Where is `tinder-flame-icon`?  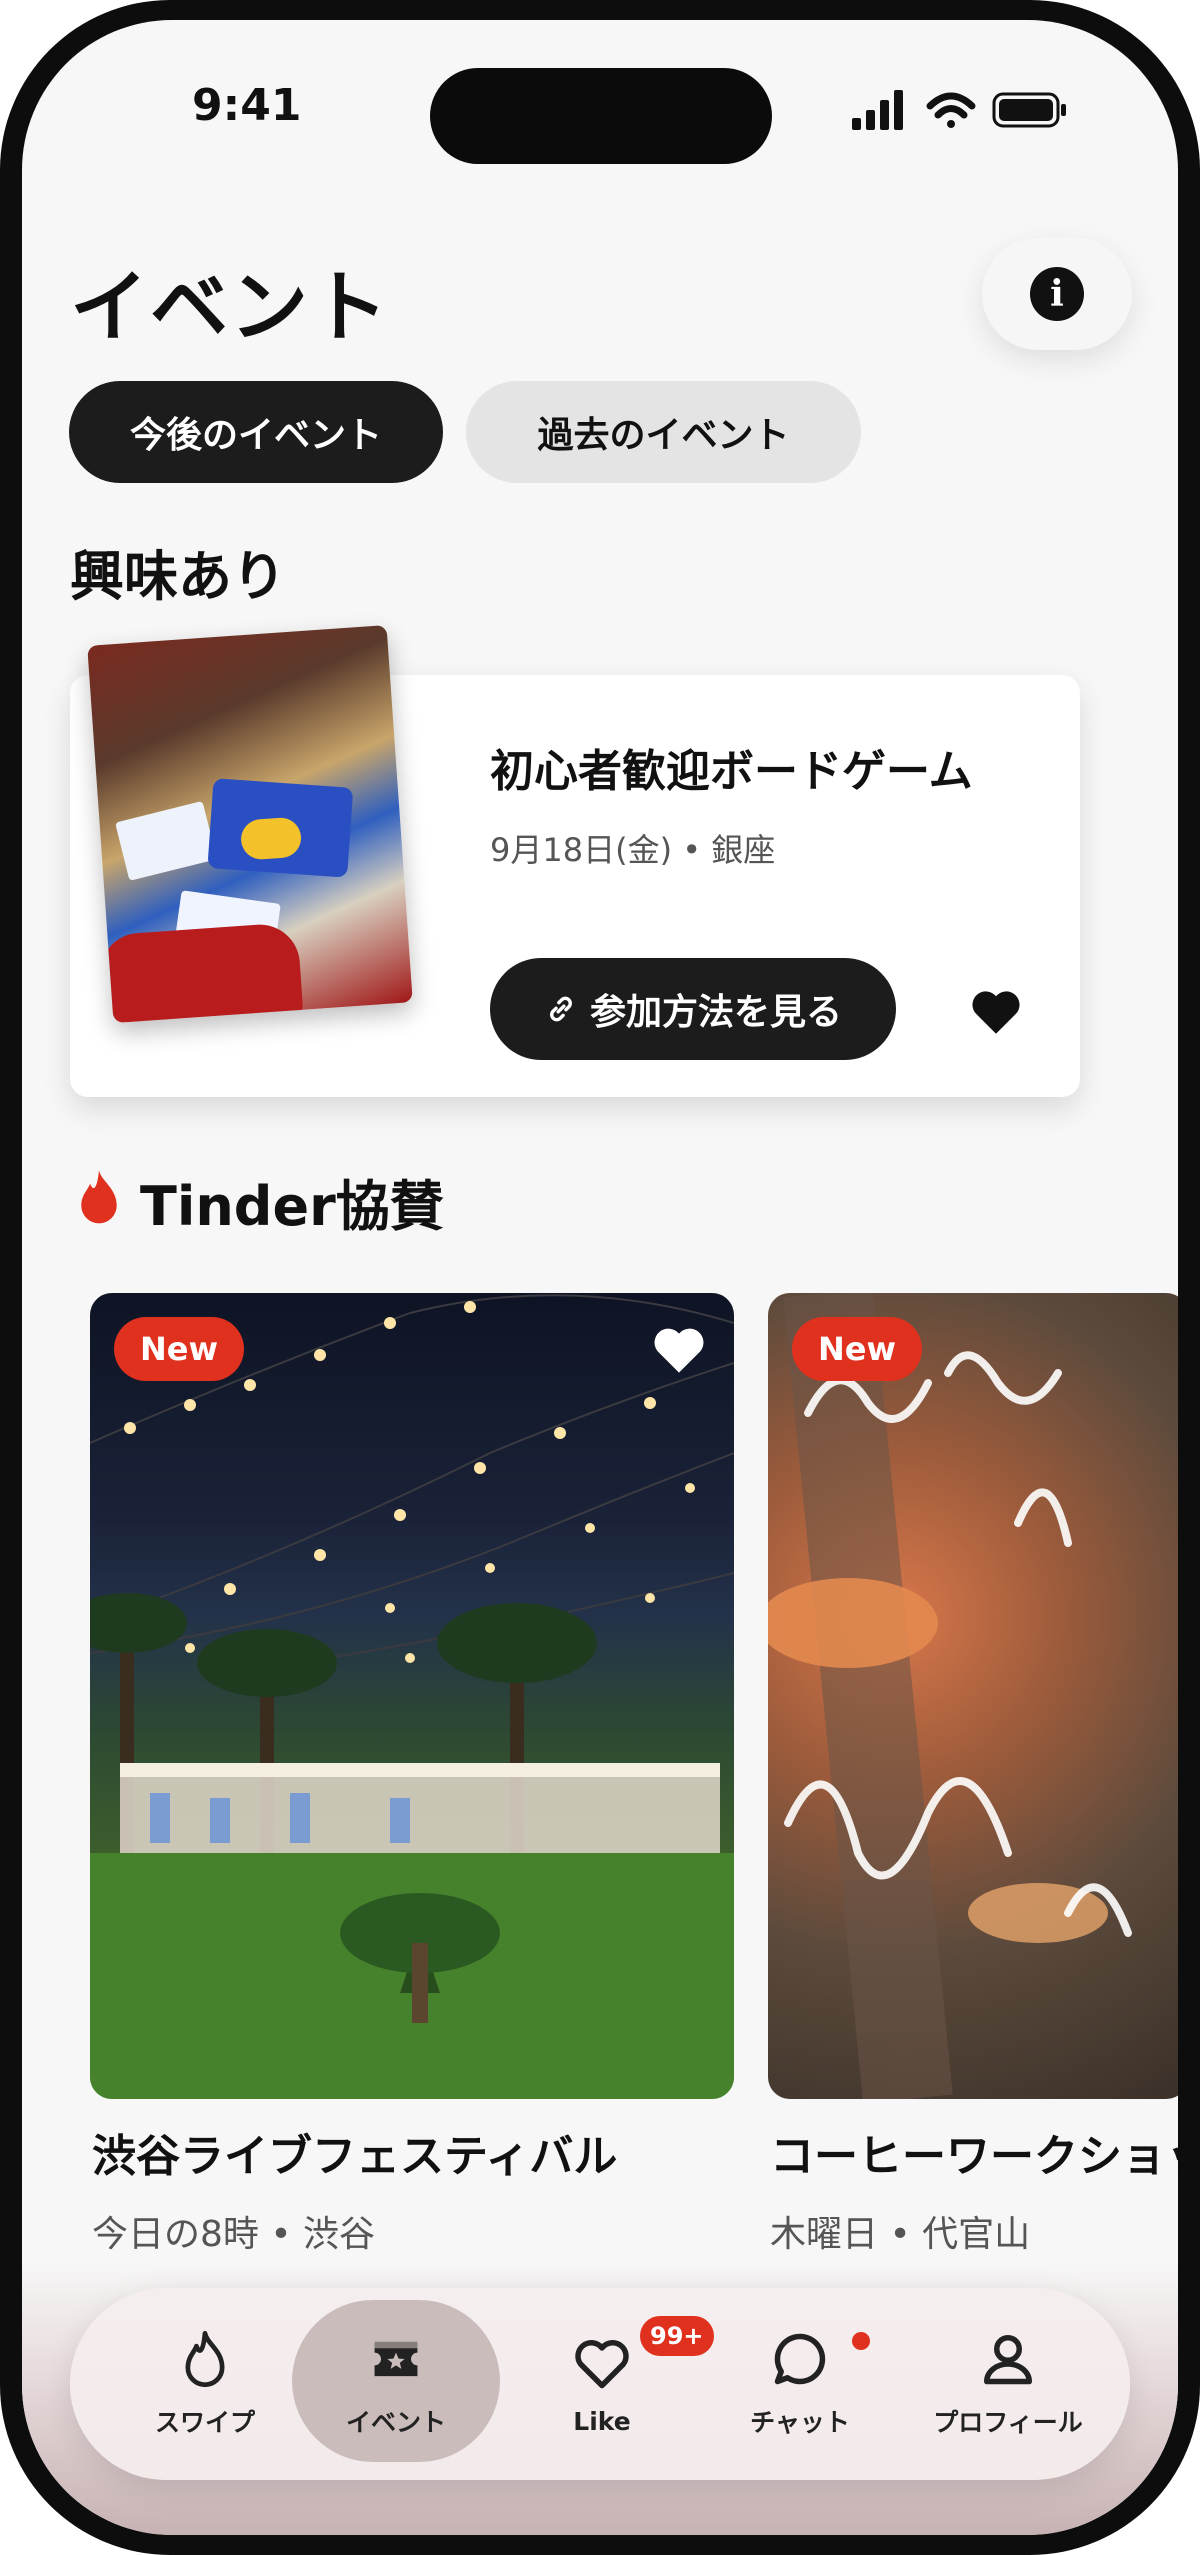 tinder-flame-icon is located at coordinates (99, 1197).